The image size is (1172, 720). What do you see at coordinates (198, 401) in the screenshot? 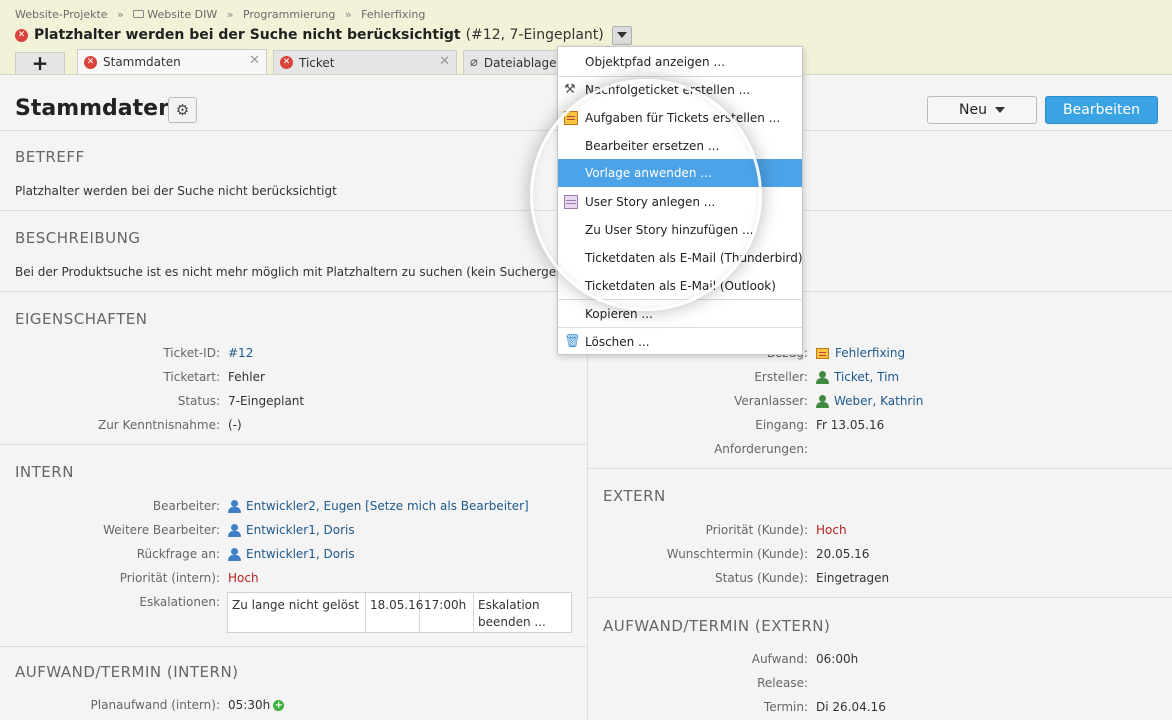
I see `field-label: Status:` at bounding box center [198, 401].